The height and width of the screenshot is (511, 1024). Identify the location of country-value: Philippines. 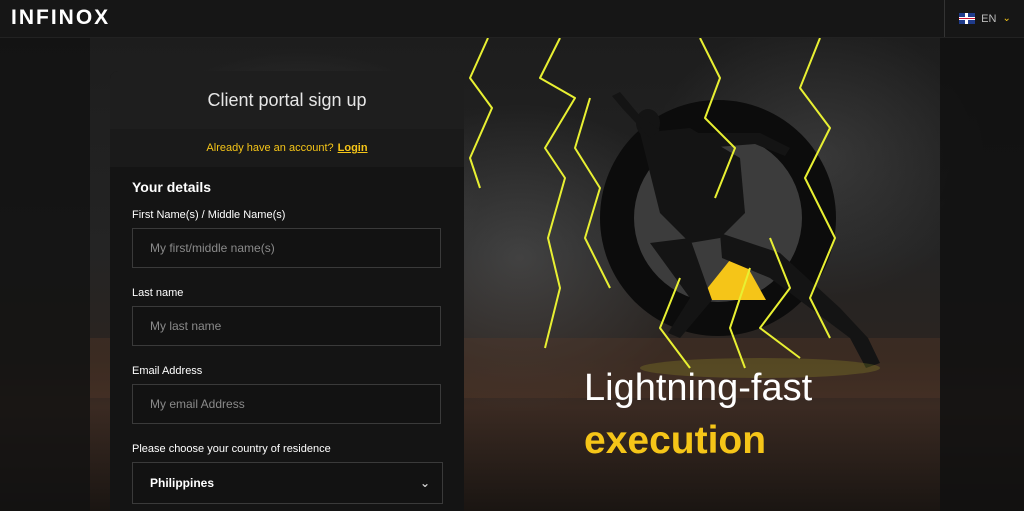
(182, 483).